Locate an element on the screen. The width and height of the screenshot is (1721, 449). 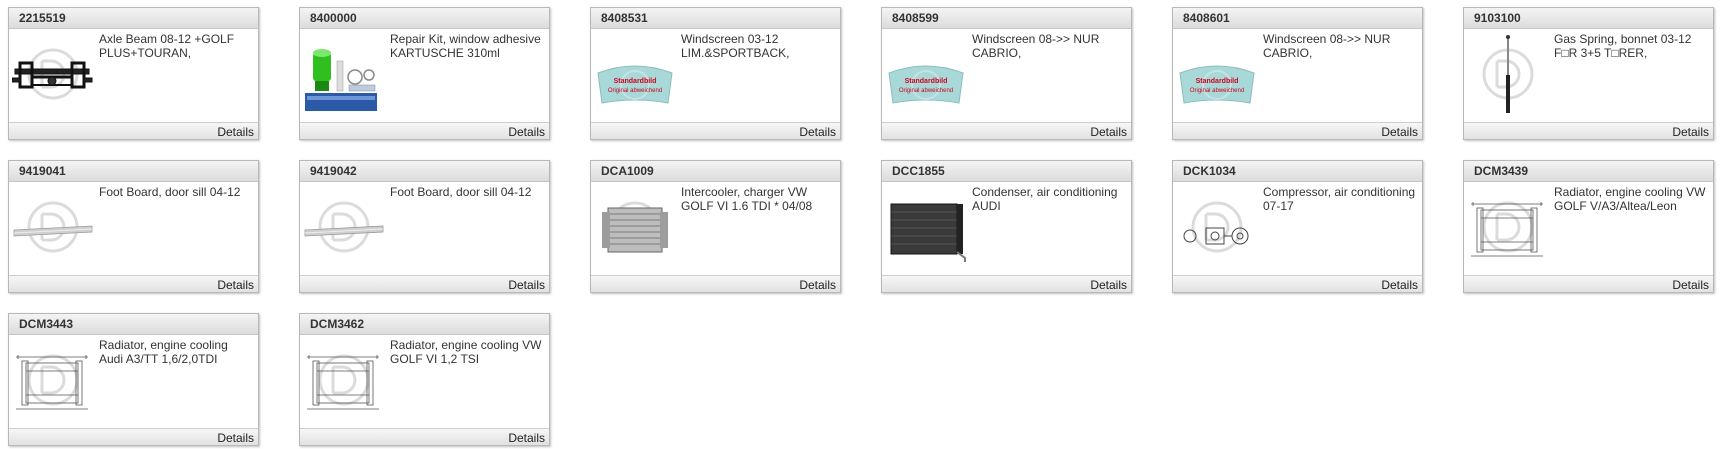
product-id: 8408531 is located at coordinates (715, 18).